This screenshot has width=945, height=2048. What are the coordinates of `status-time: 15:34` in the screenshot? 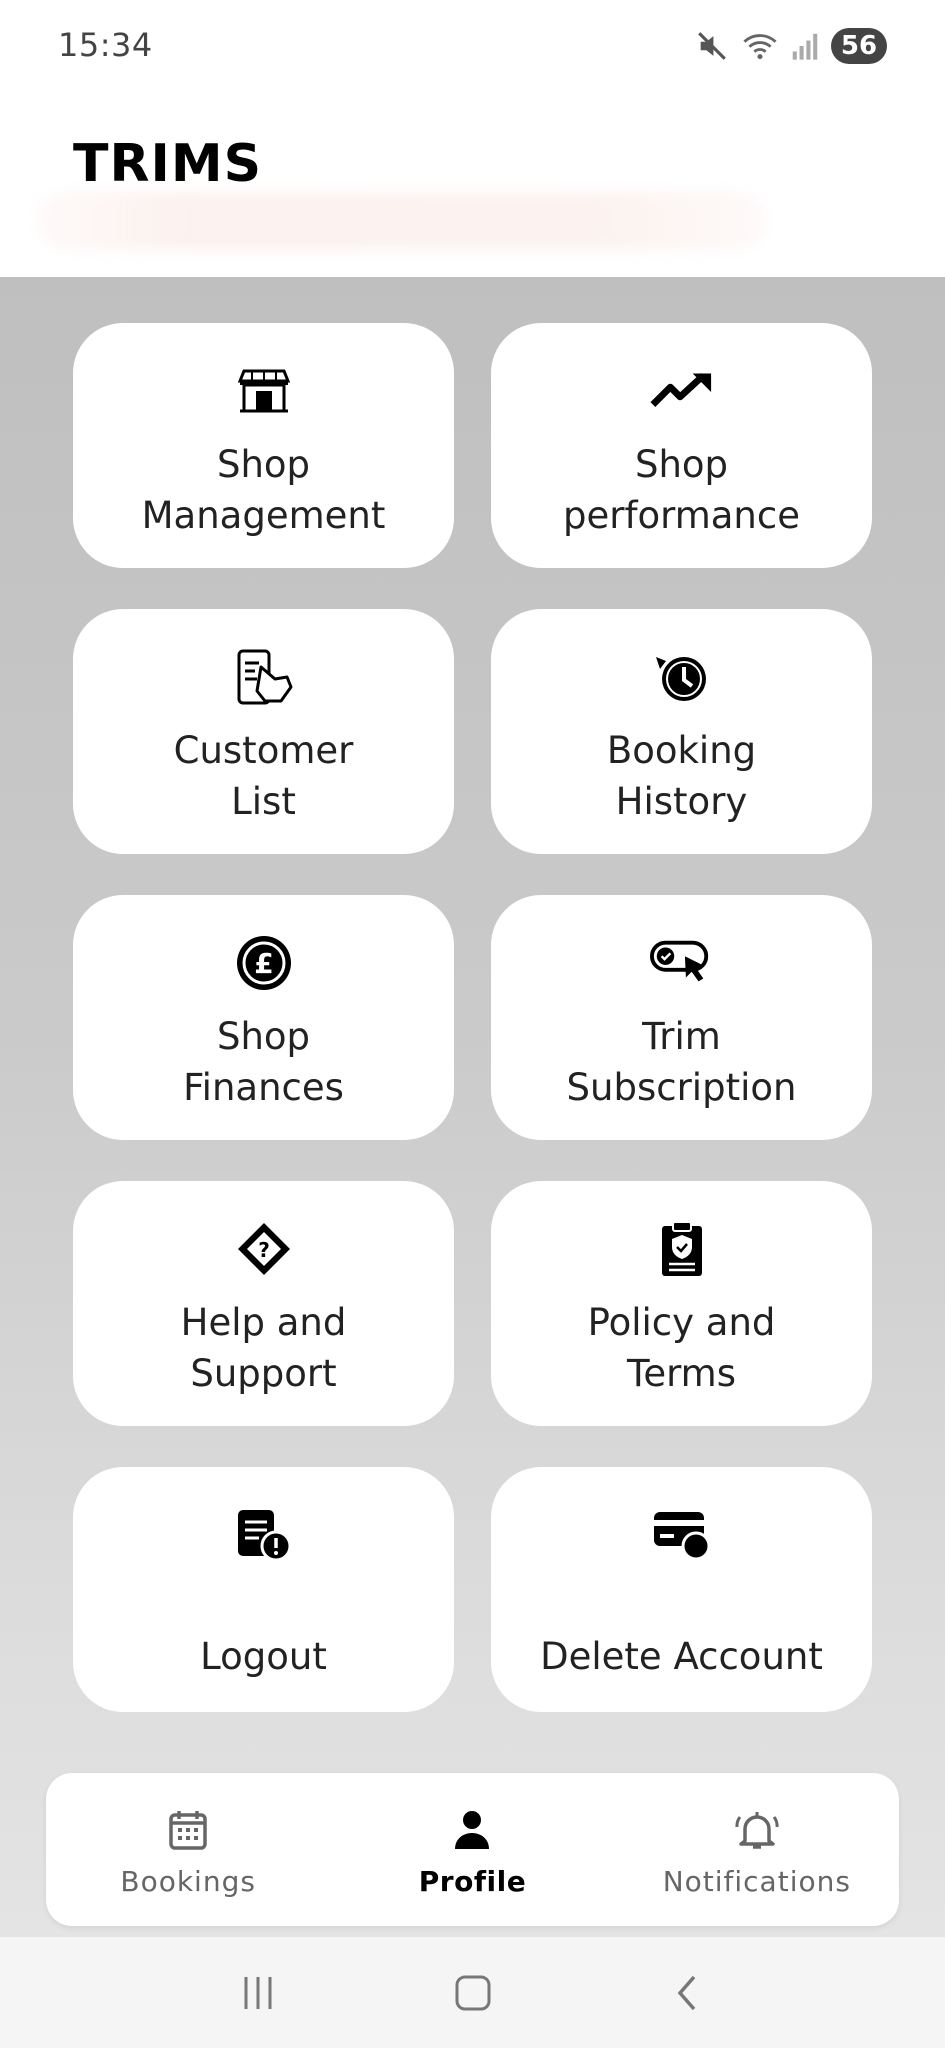 It's located at (105, 45).